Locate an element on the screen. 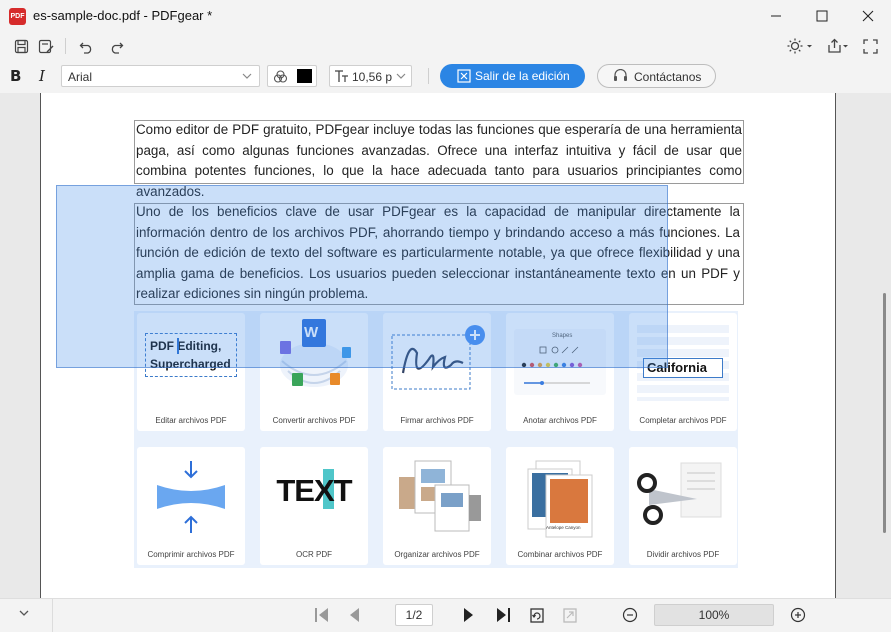 Image resolution: width=891 pixels, height=632 pixels. color-swatch is located at coordinates (304, 76).